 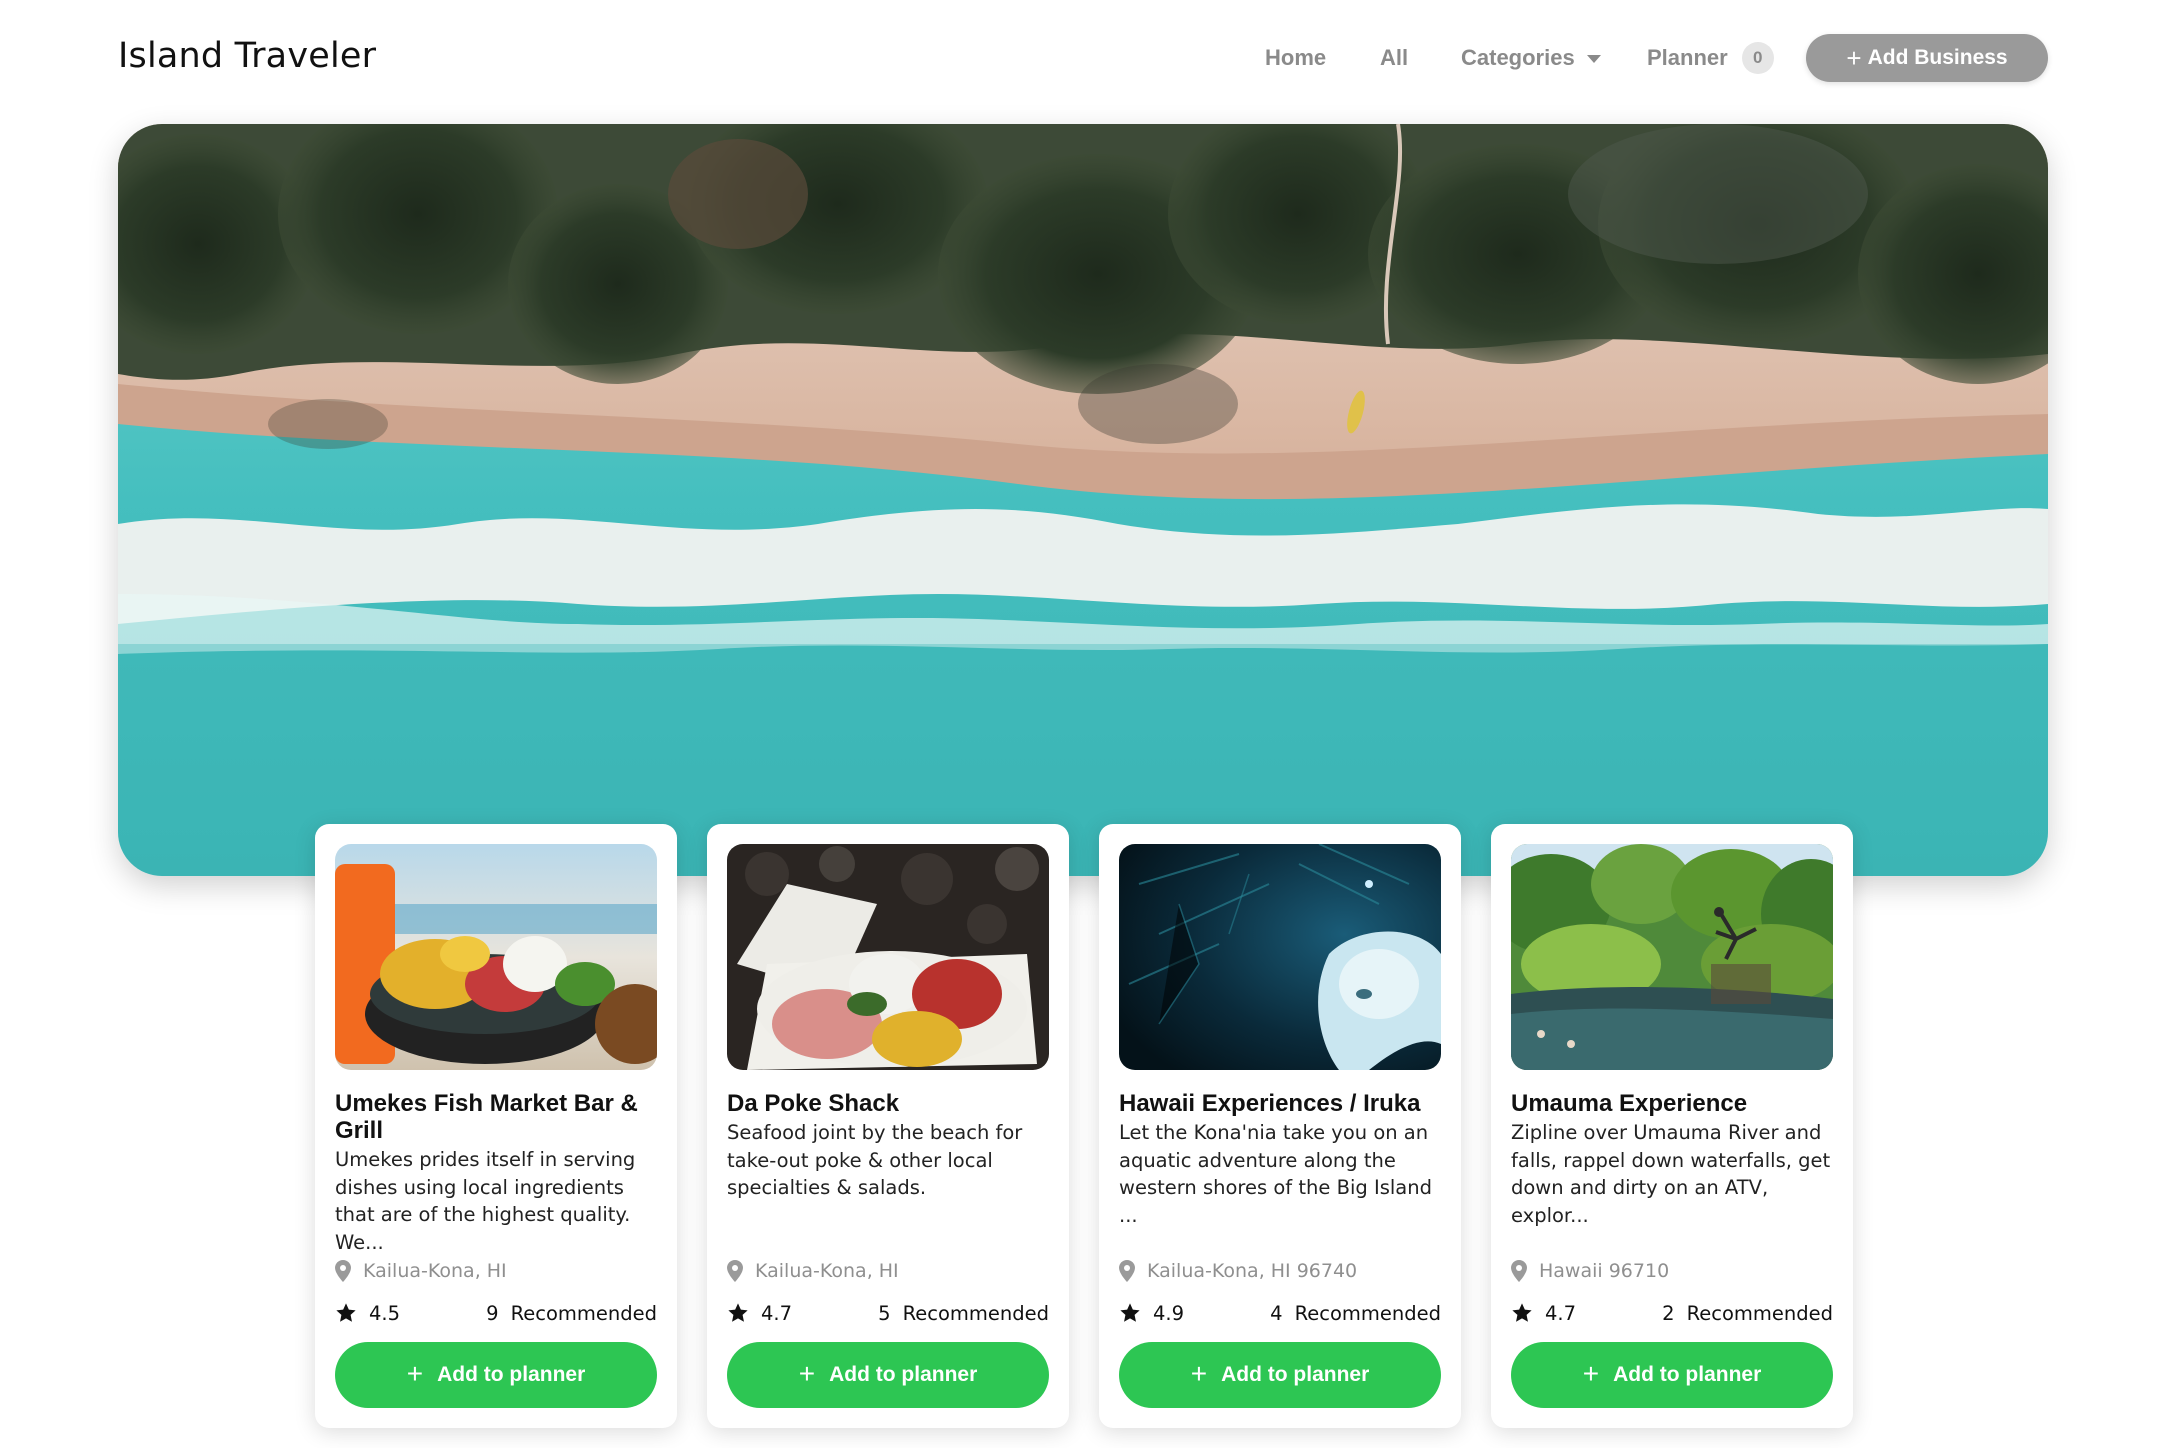 I want to click on card-stats: 4.7 5 Recommended, so click(x=888, y=1313).